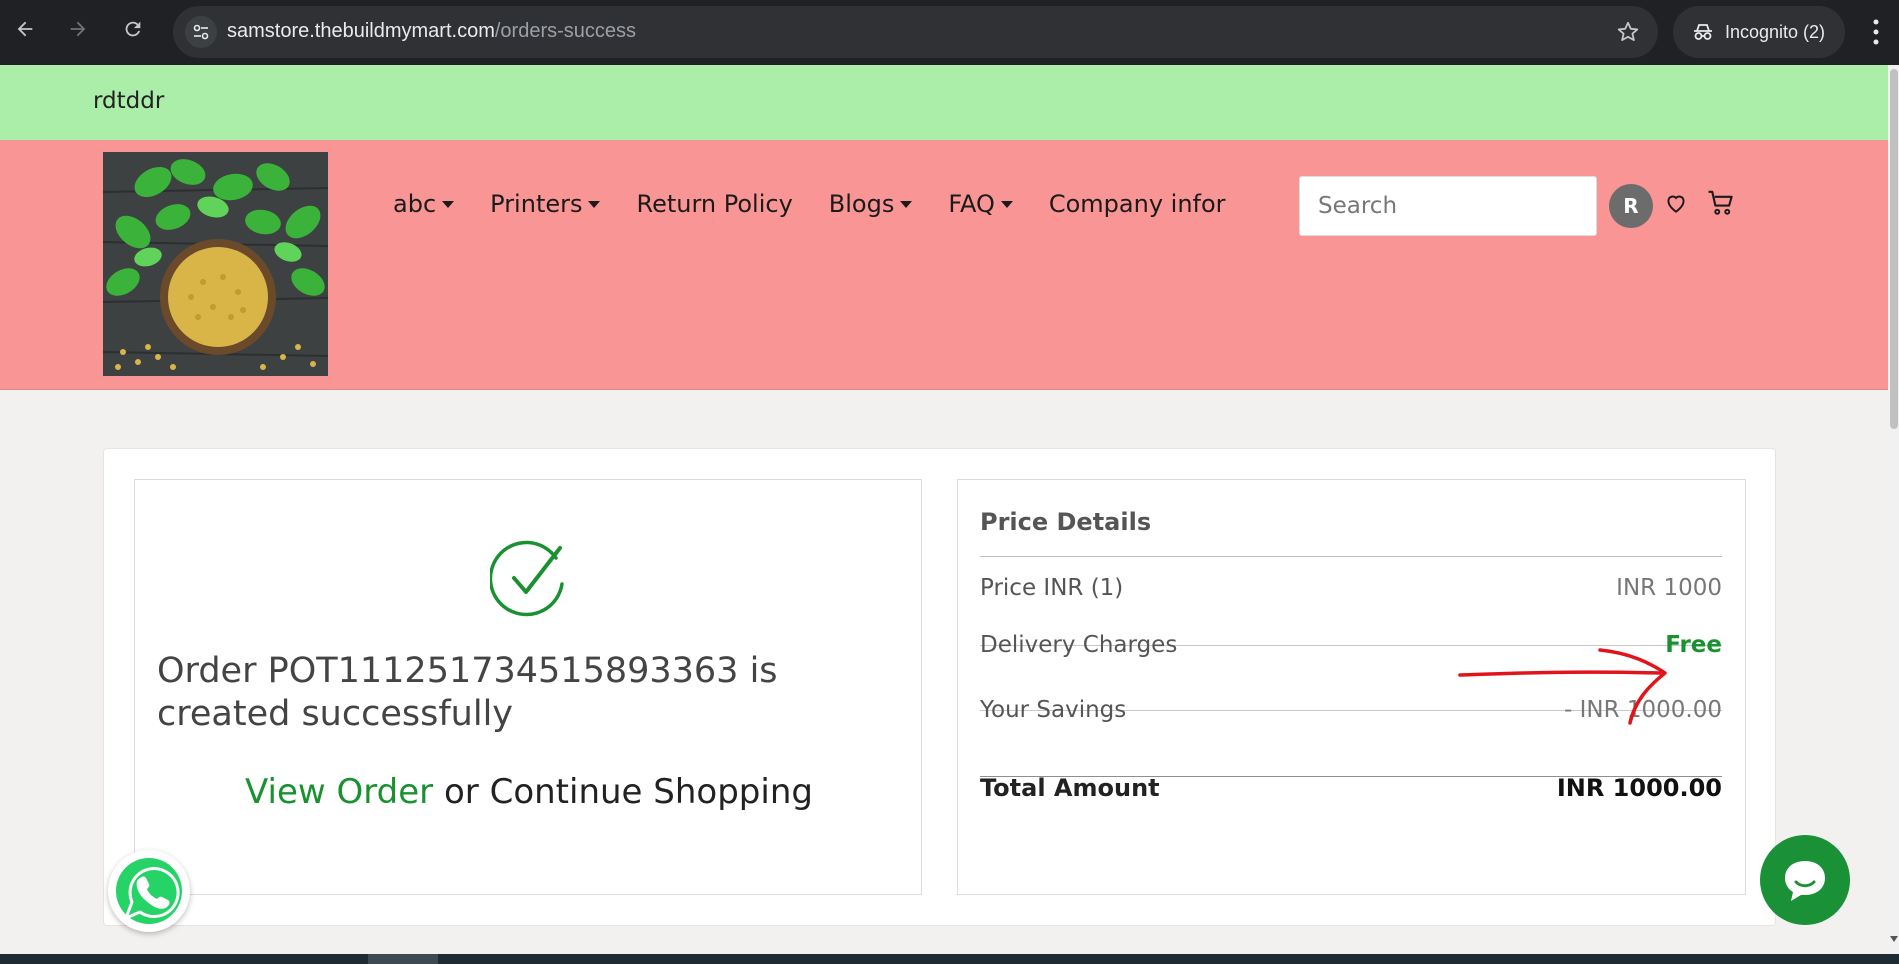  Describe the element at coordinates (536, 204) in the screenshot. I see `menu-label: Printers` at that location.